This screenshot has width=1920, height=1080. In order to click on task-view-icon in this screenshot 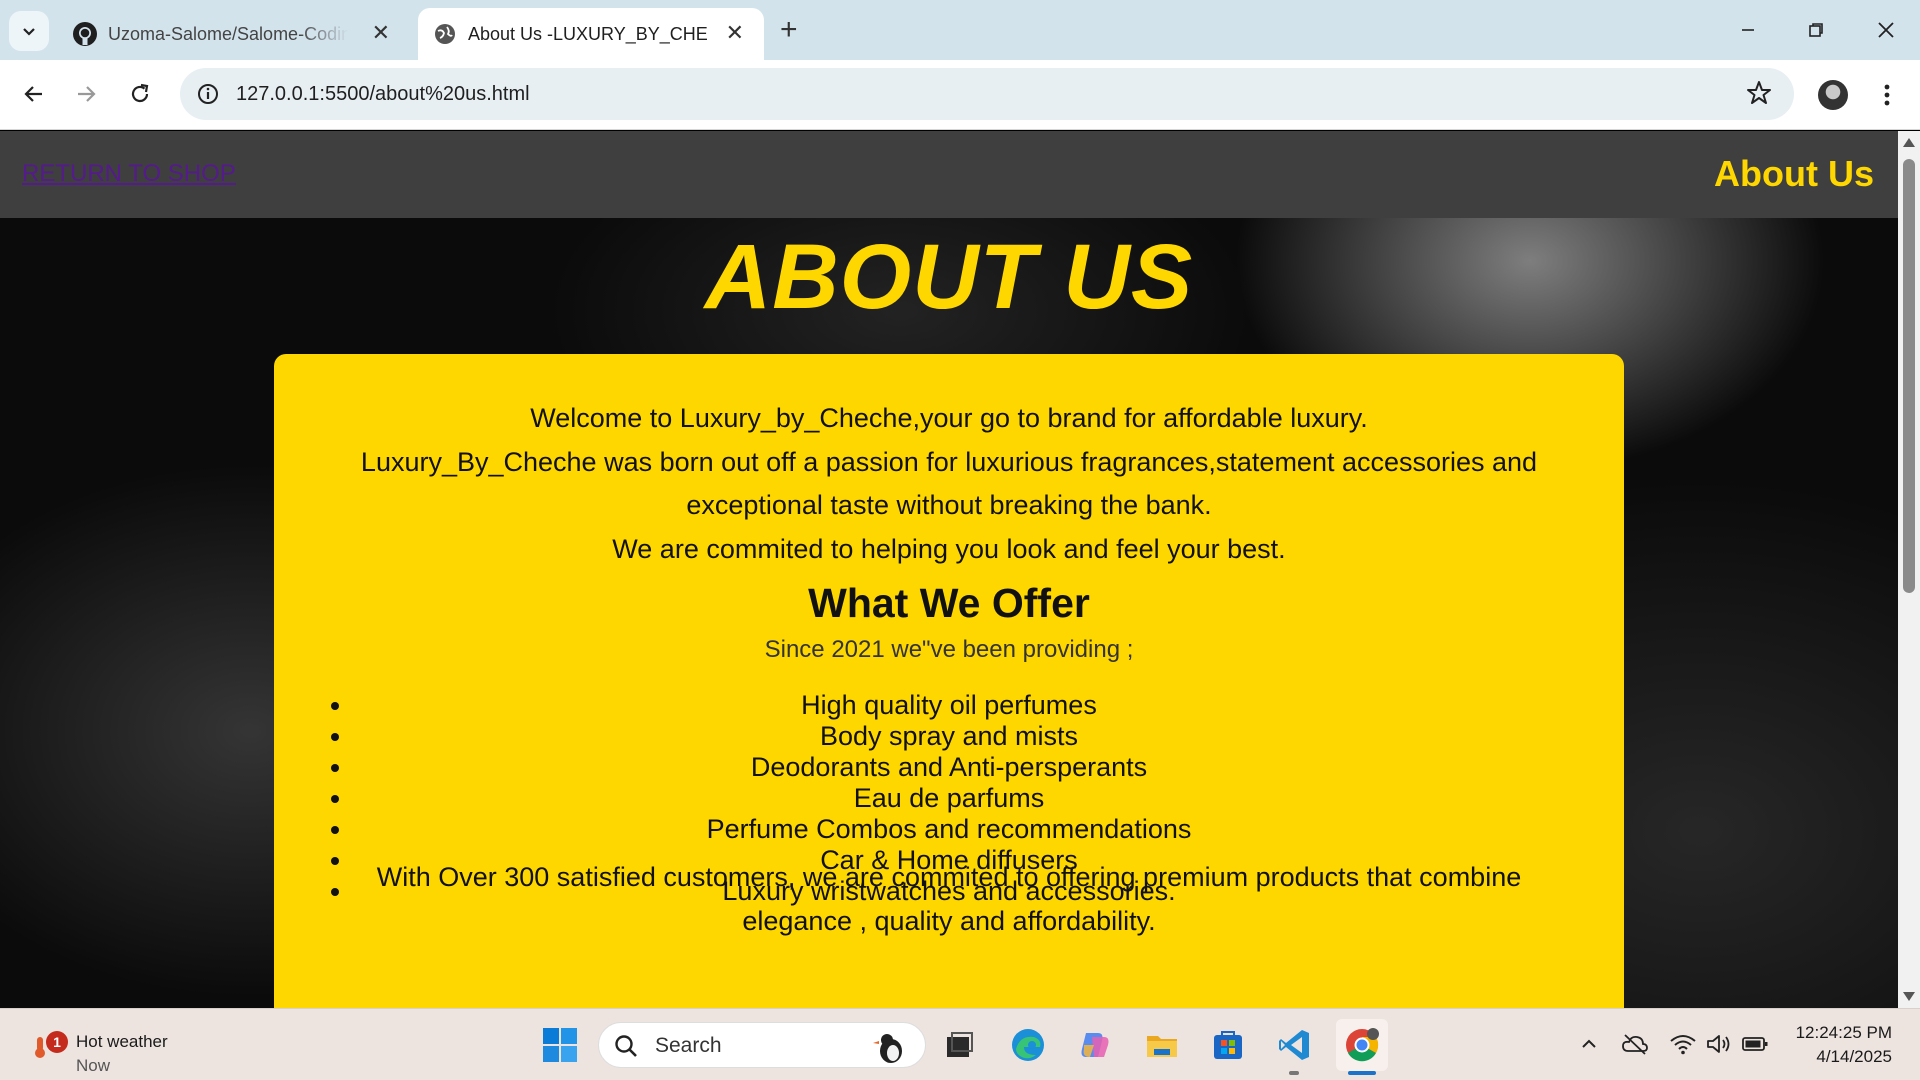, I will do `click(960, 1045)`.